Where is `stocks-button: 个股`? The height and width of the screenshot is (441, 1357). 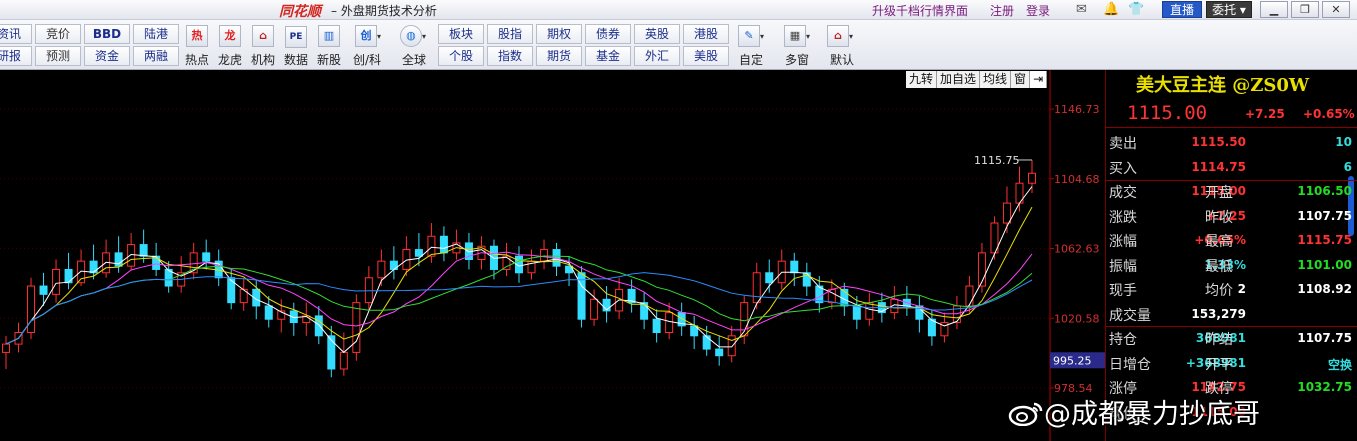 stocks-button: 个股 is located at coordinates (461, 56).